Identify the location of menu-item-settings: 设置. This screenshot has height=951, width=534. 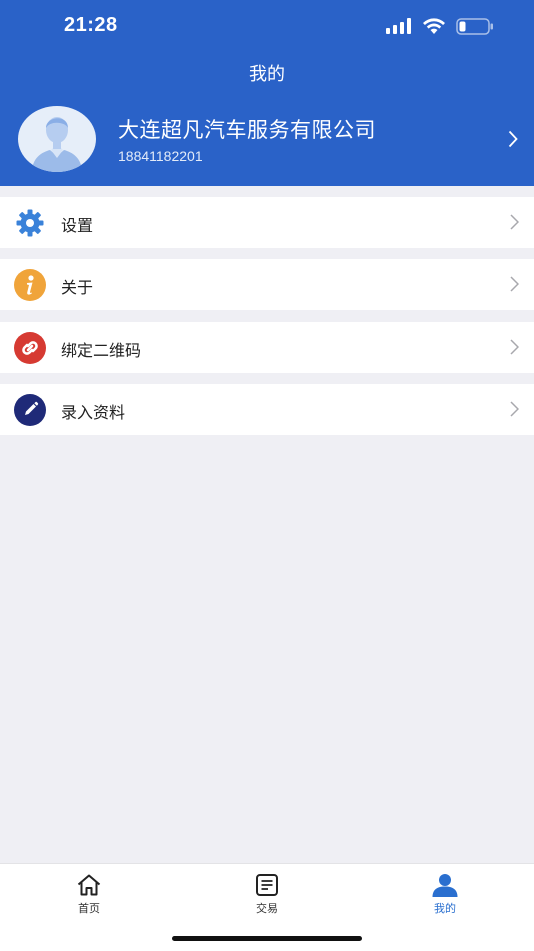
(267, 222).